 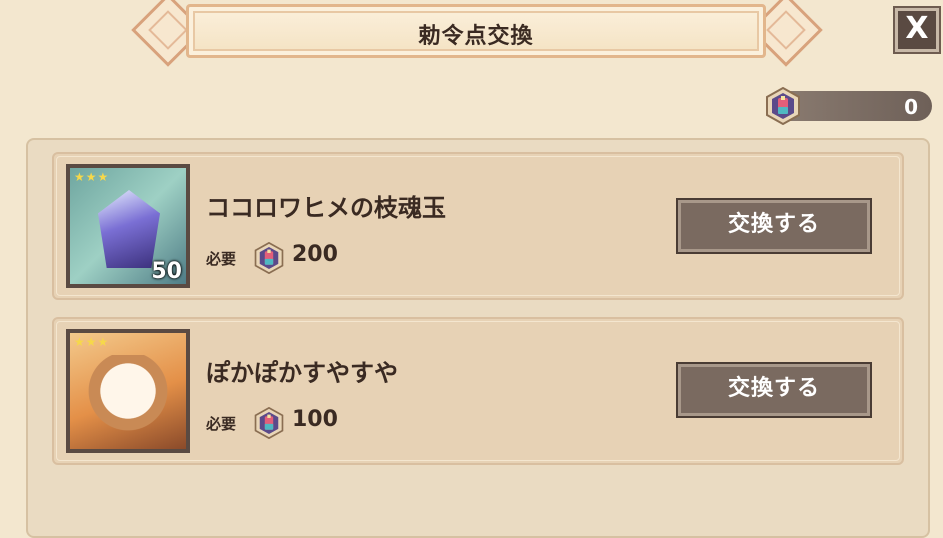 I want to click on title-banner: 勅令点交換, so click(x=476, y=31).